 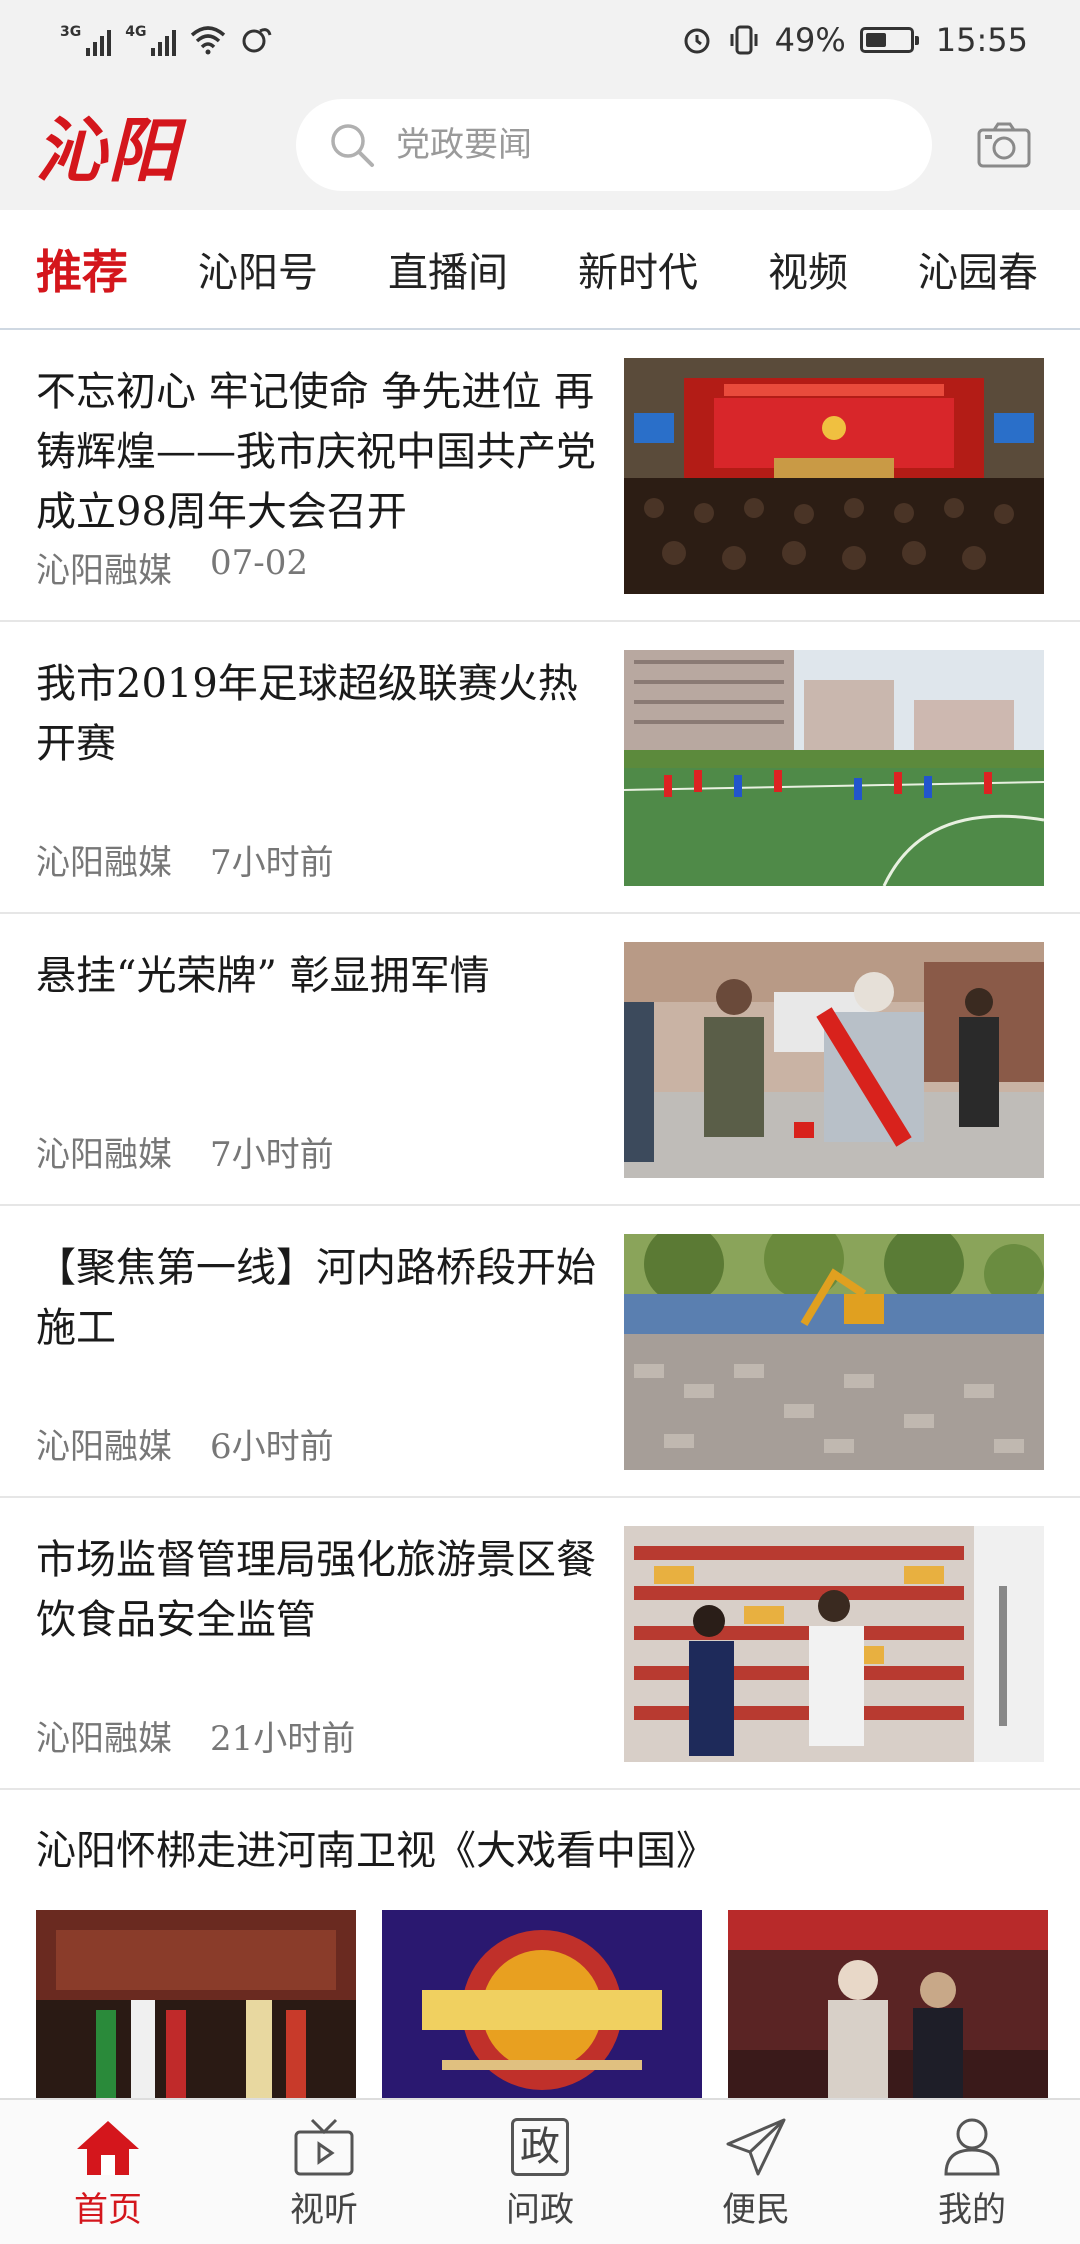 What do you see at coordinates (540, 2209) in the screenshot?
I see `nav-ask-government-label: 问政` at bounding box center [540, 2209].